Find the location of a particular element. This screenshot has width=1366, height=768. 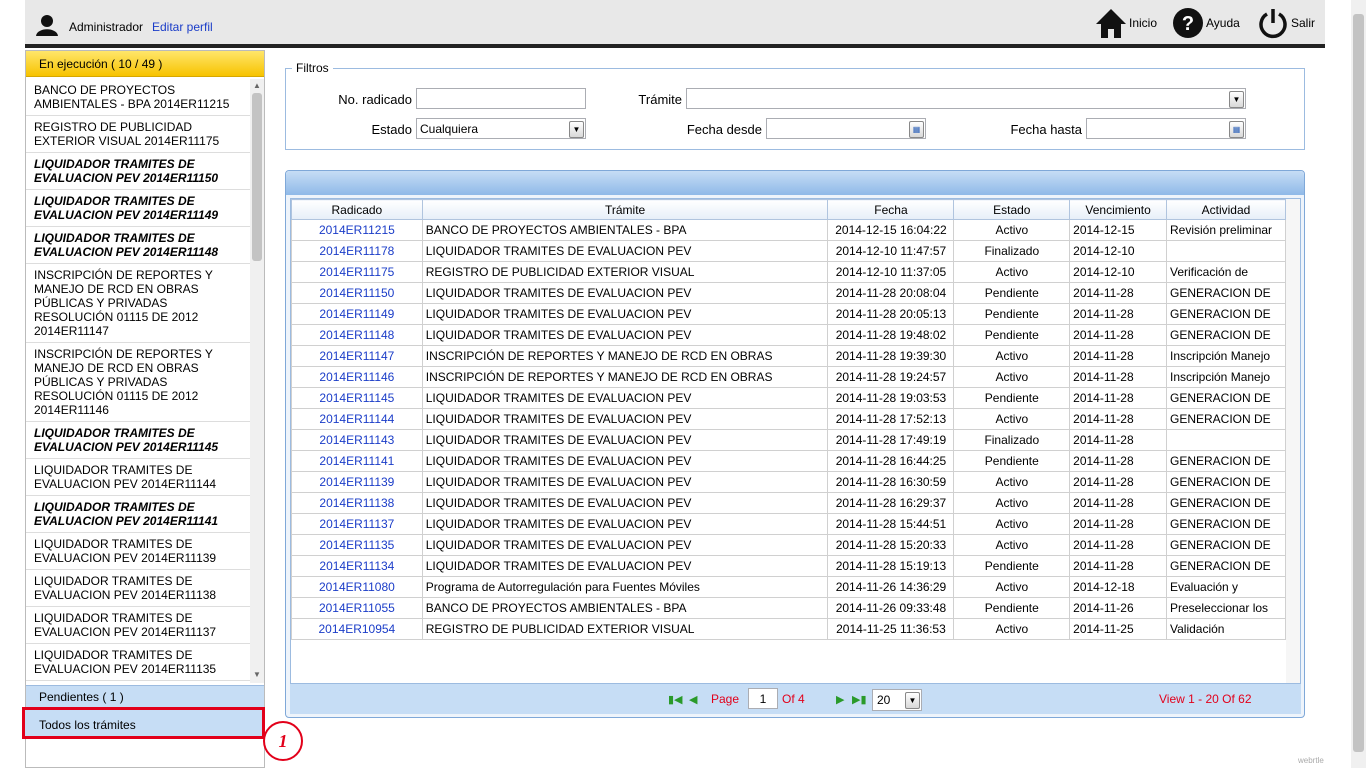

view-records-text: View 1 - 20 Of 62 is located at coordinates (1205, 699).